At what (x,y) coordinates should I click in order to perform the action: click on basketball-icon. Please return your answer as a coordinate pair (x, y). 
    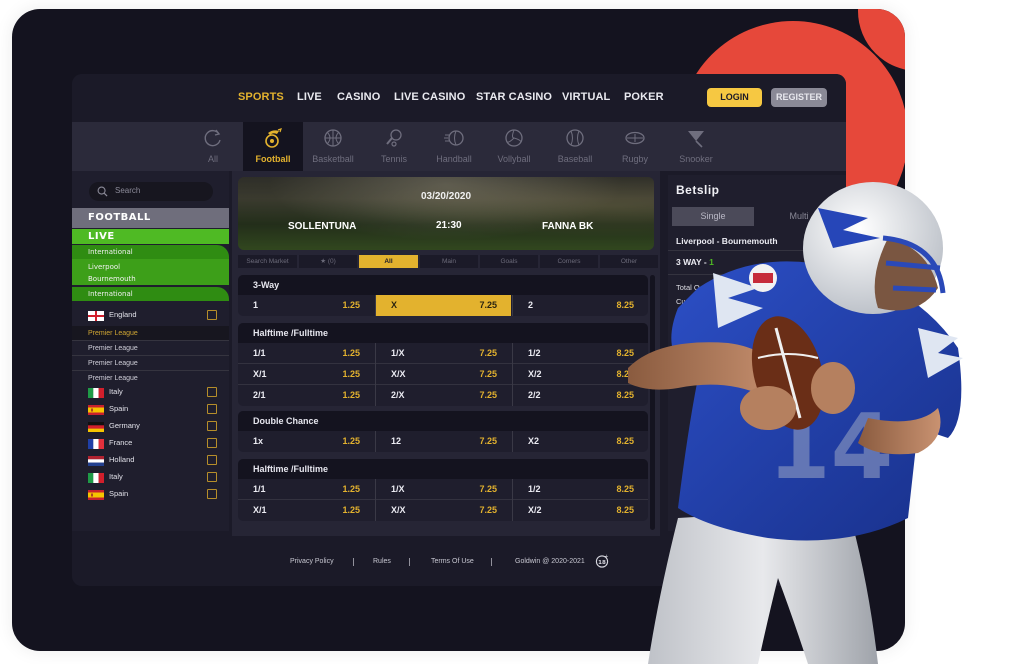
    Looking at the image, I should click on (333, 138).